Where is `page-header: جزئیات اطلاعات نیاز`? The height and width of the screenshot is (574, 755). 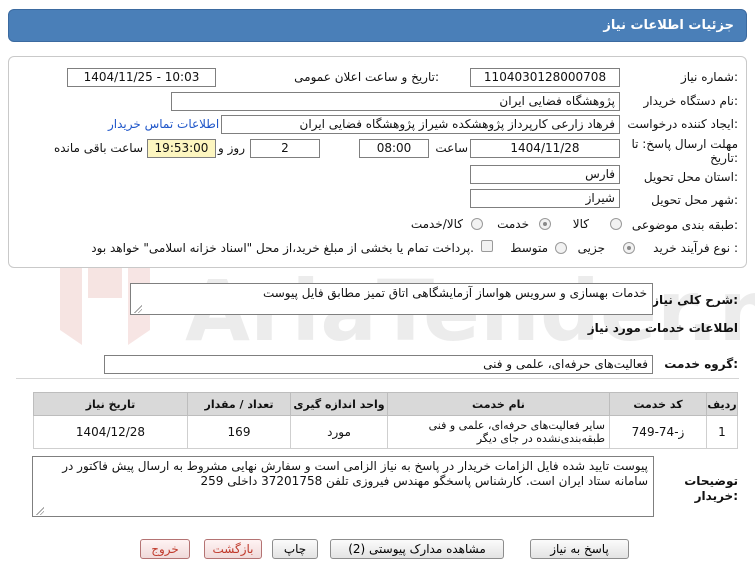
page-header: جزئیات اطلاعات نیاز is located at coordinates (377, 25).